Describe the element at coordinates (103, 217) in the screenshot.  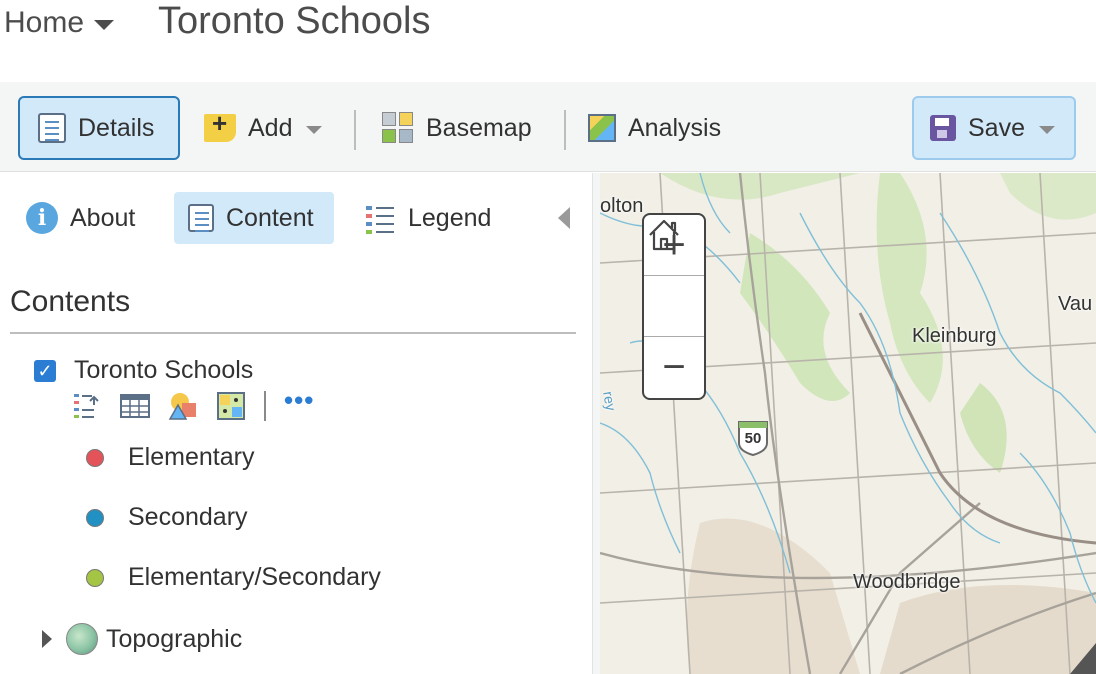
I see `tab-about-label: About` at that location.